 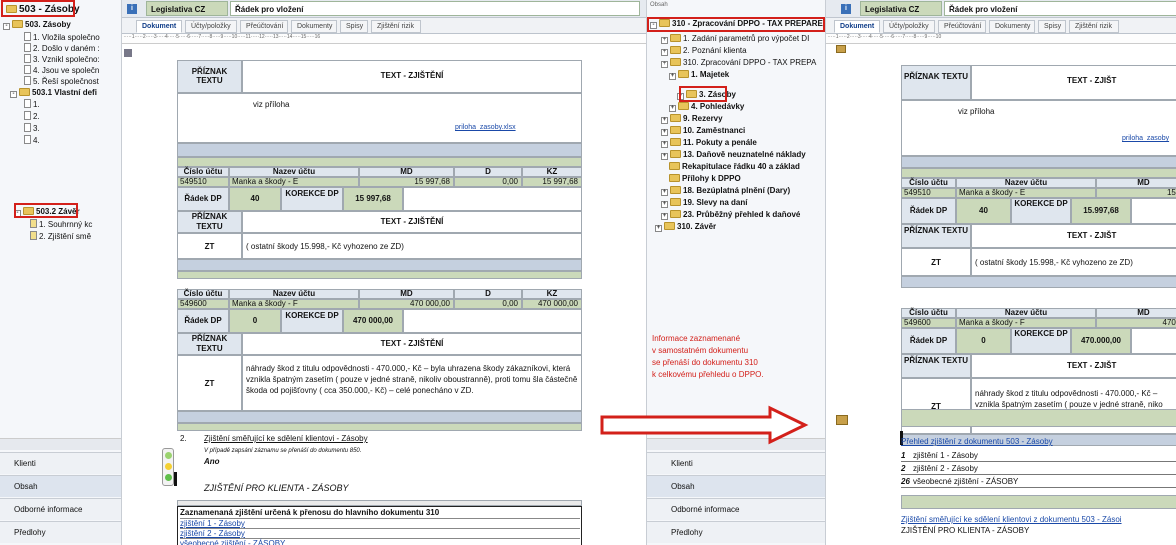 I want to click on tree-node: -503. Zásoby, so click(x=61, y=24).